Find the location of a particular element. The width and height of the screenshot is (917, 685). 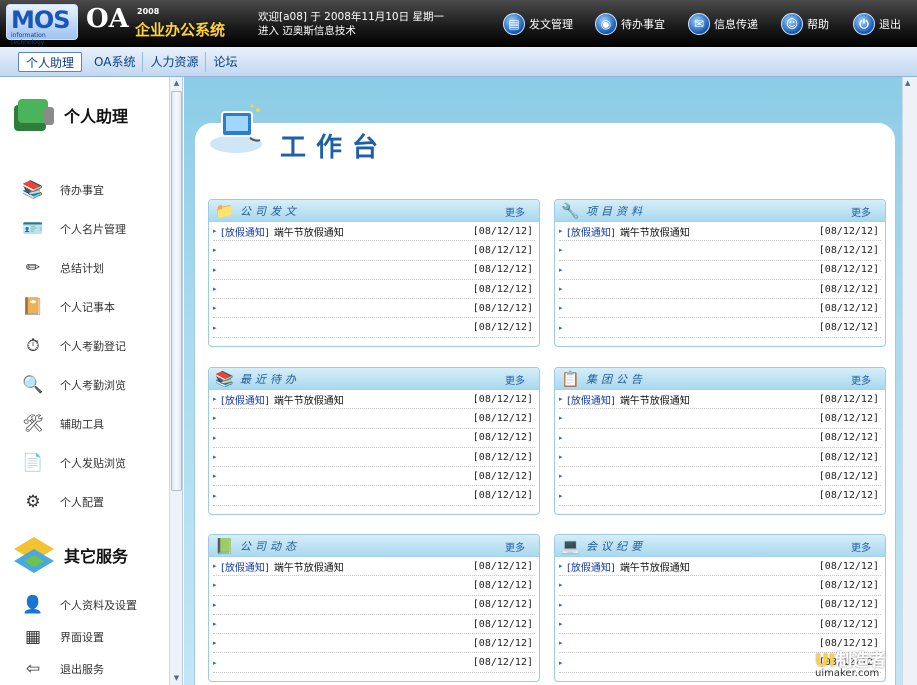

profile-icon: 👤 is located at coordinates (33, 605).